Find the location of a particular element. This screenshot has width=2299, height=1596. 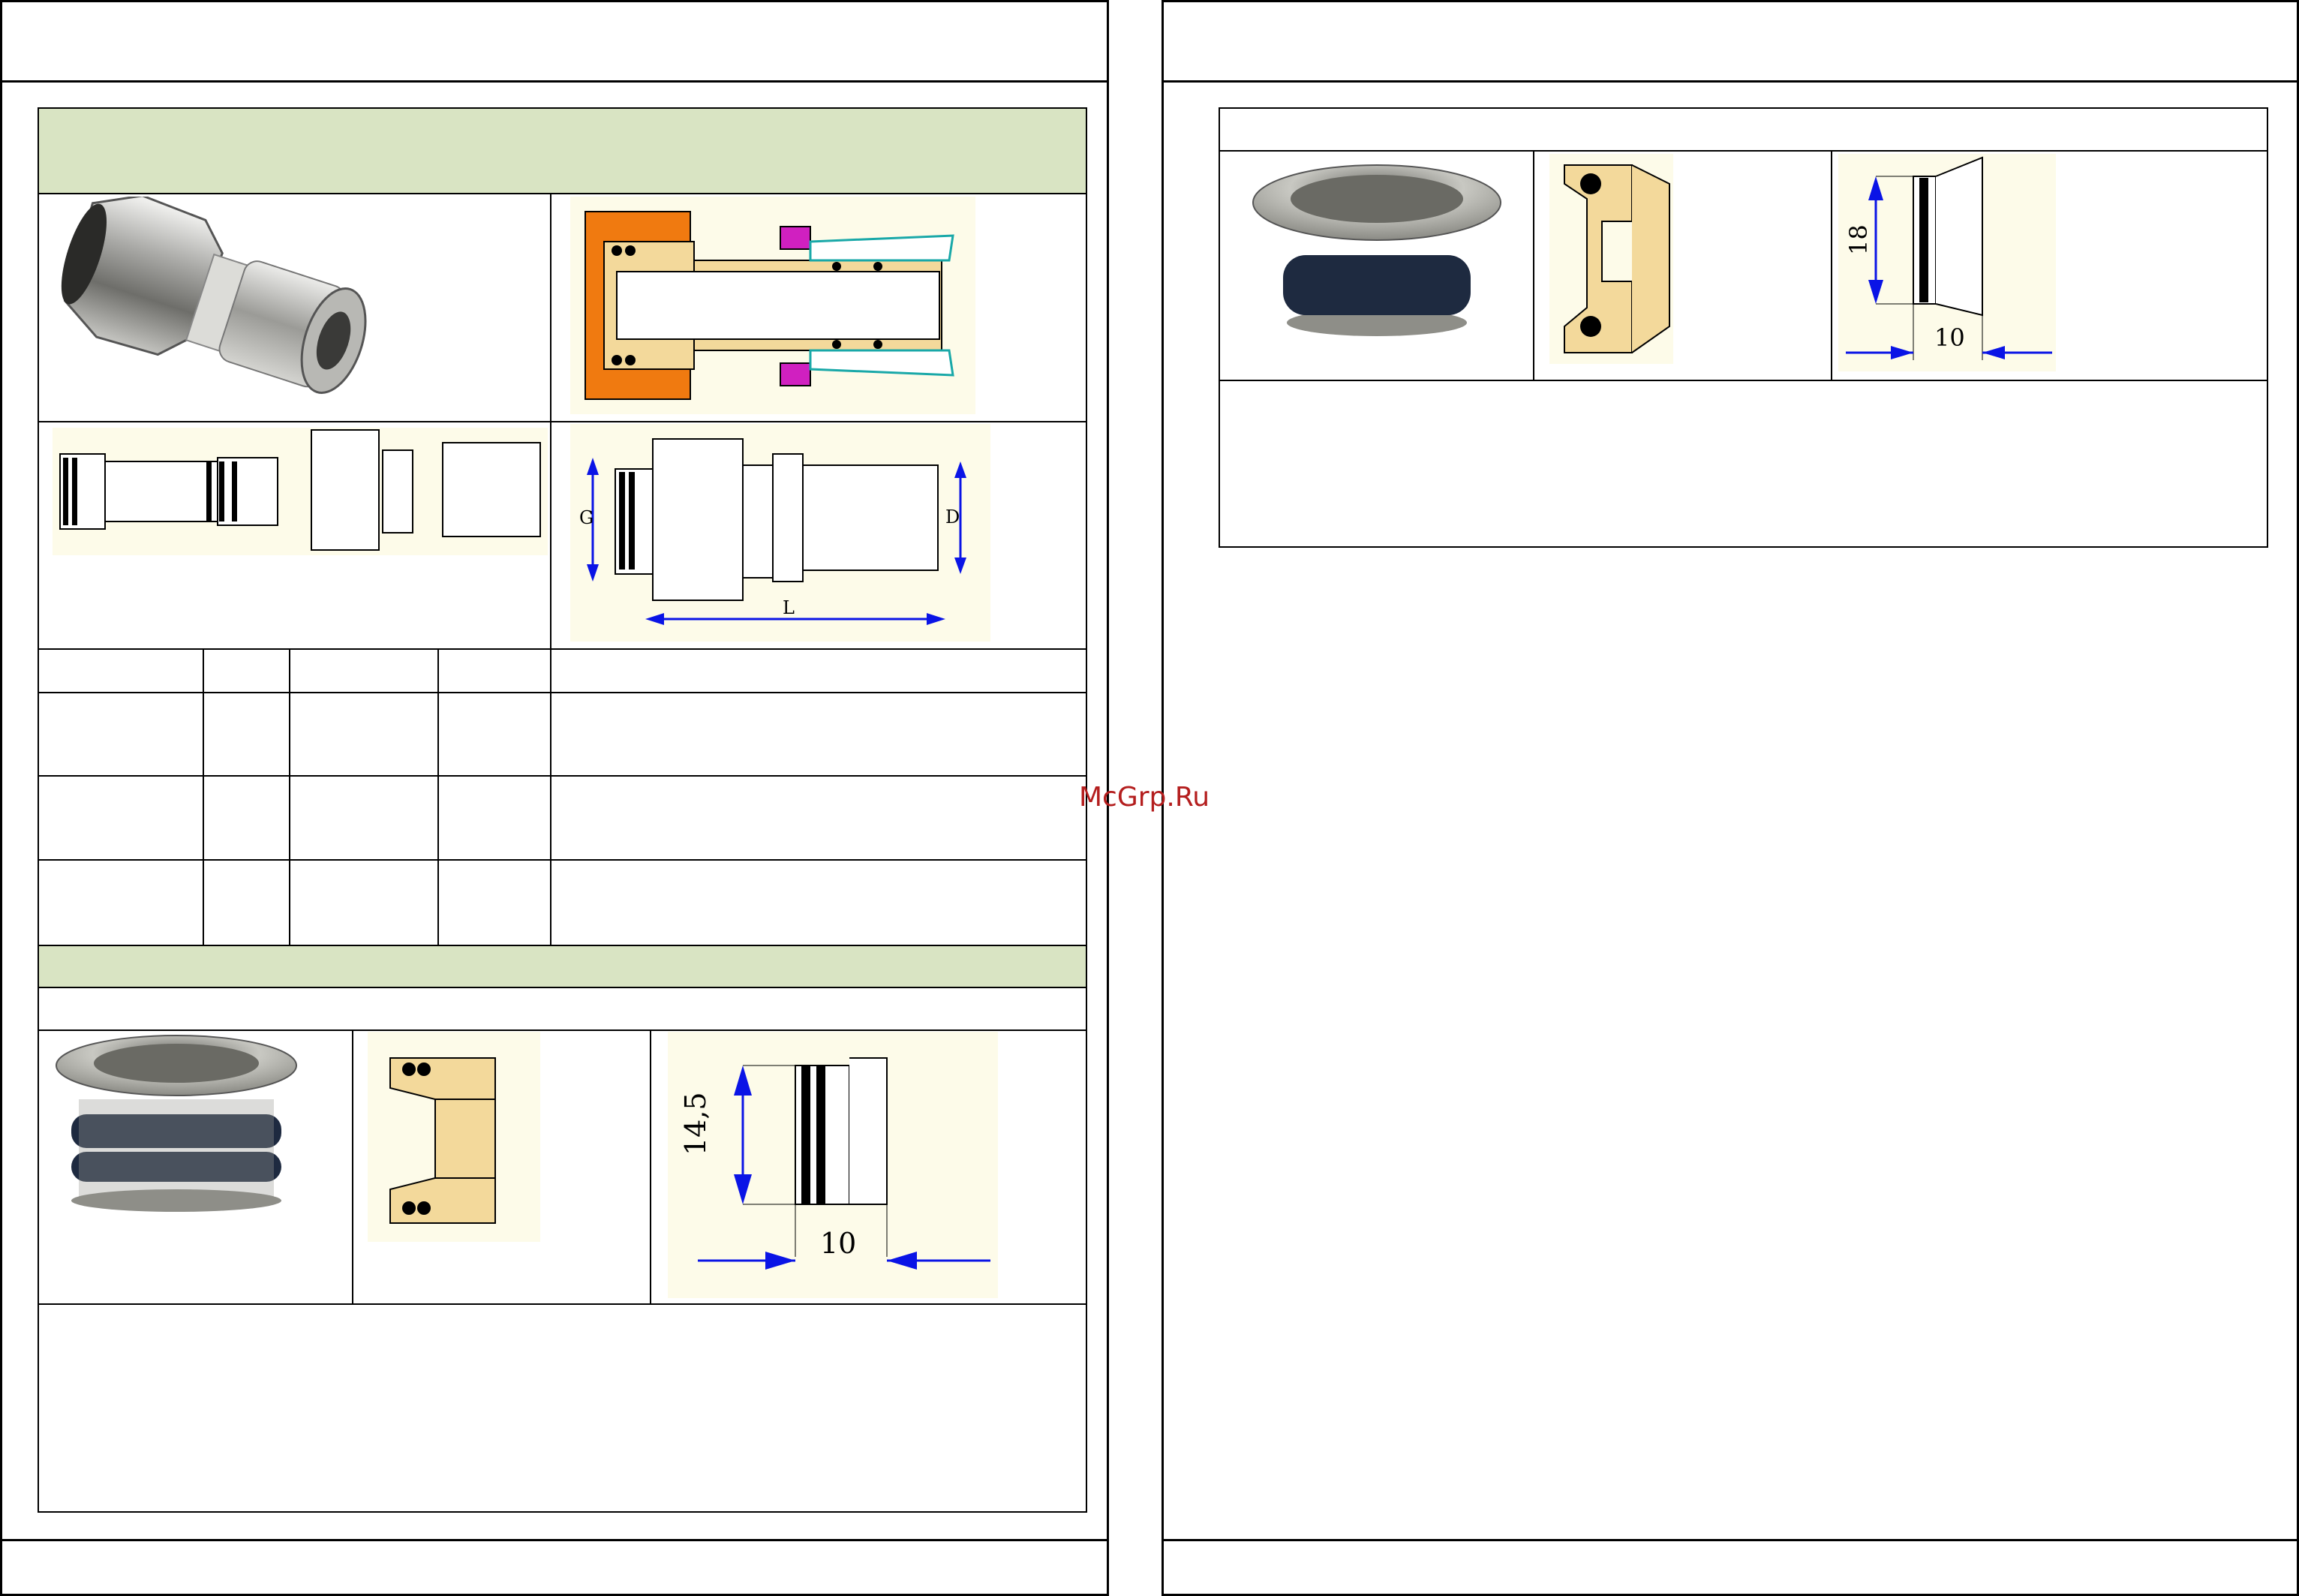

right-header-divider is located at coordinates (1730, 81).